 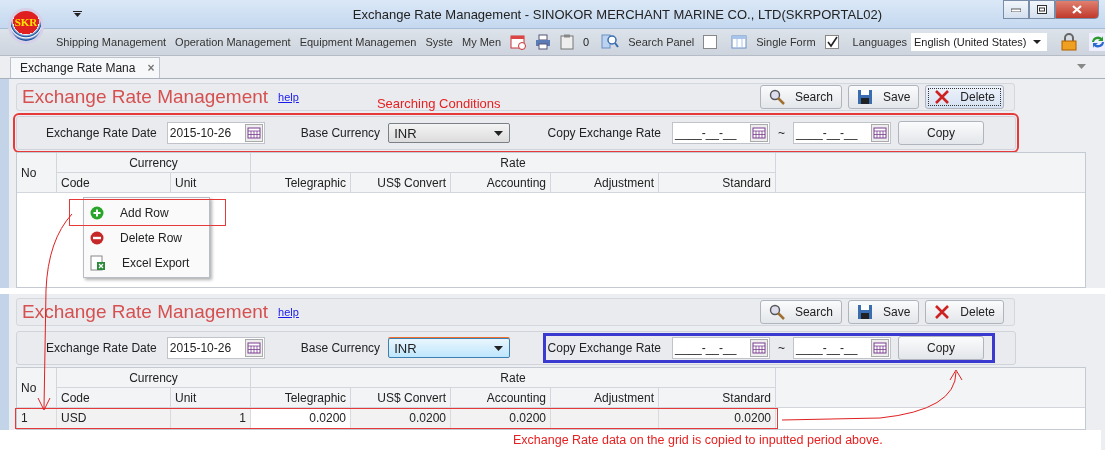 What do you see at coordinates (233, 42) in the screenshot?
I see `menu-item: Operation Management` at bounding box center [233, 42].